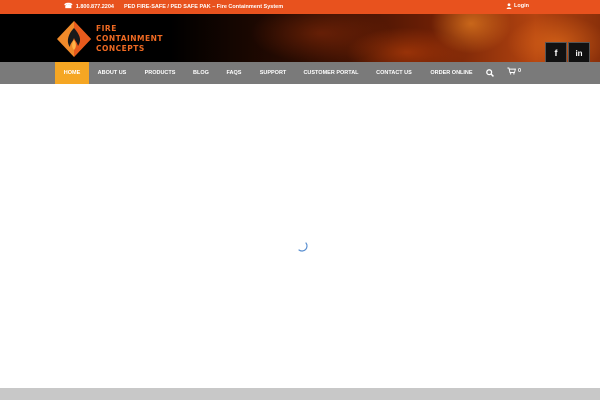  Describe the element at coordinates (160, 73) in the screenshot. I see `nav-item-products: PRODUCTS` at that location.